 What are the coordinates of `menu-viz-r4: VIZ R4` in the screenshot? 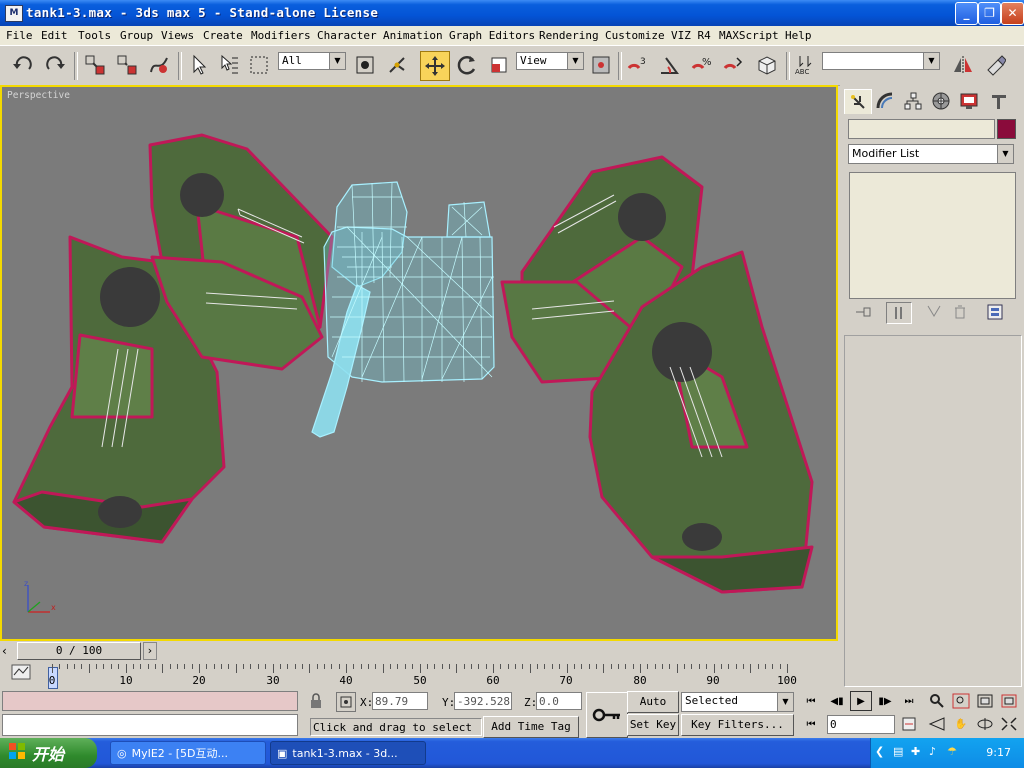 It's located at (691, 35).